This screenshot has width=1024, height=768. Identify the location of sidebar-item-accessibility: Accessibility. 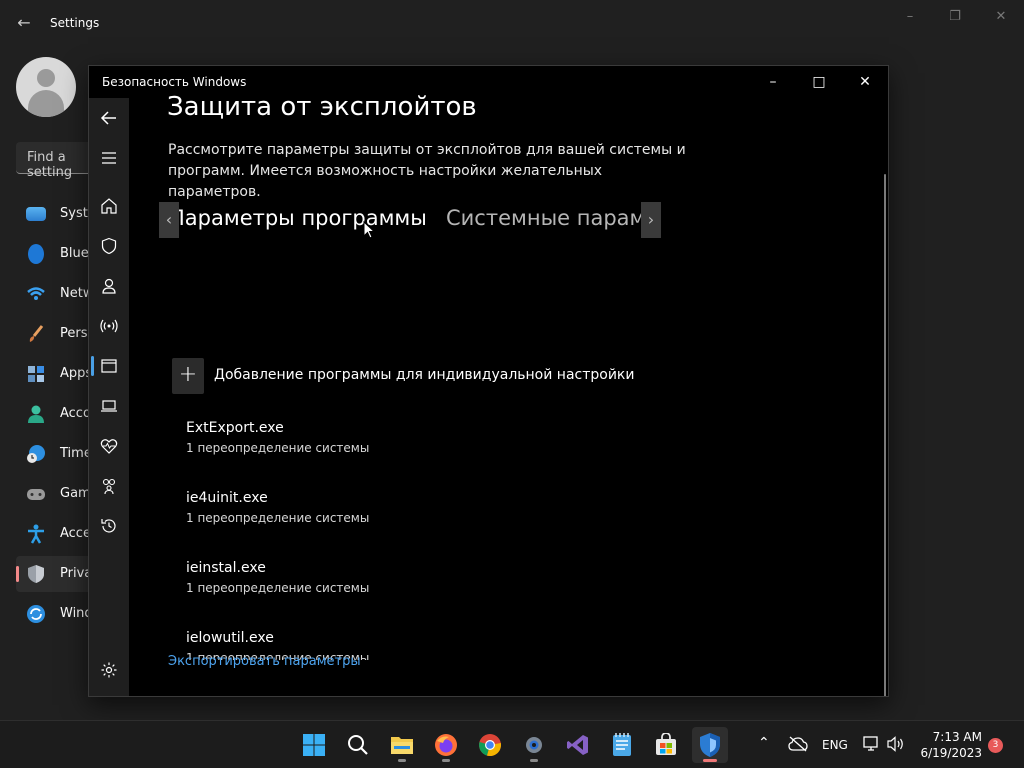
(78, 534).